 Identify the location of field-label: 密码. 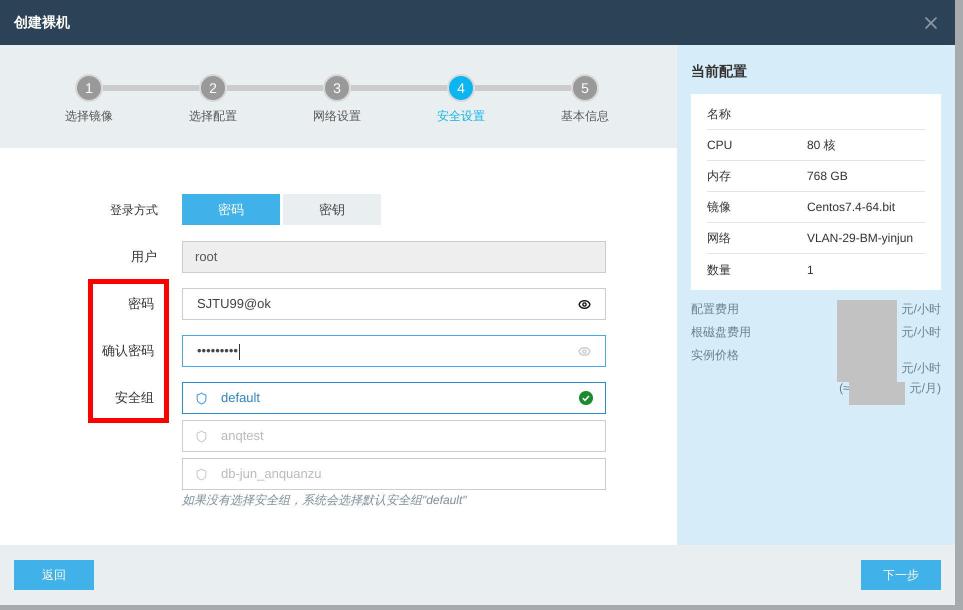
(141, 304).